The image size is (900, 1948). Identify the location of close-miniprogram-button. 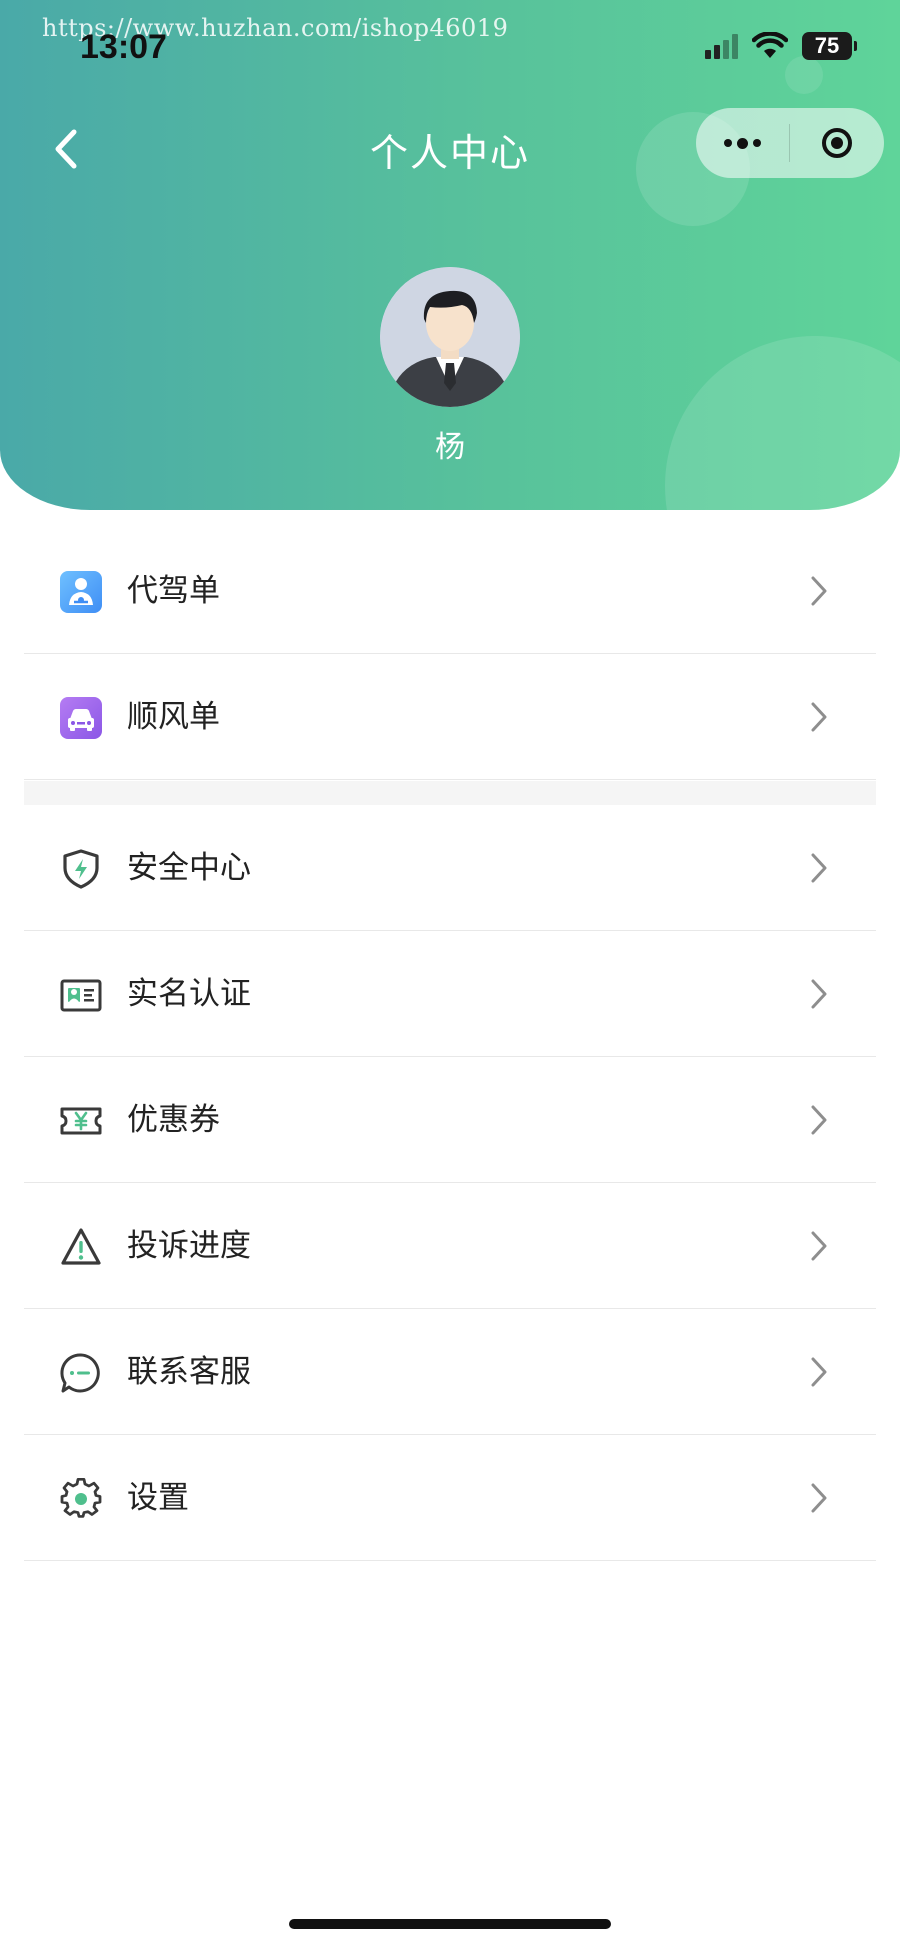
(837, 143).